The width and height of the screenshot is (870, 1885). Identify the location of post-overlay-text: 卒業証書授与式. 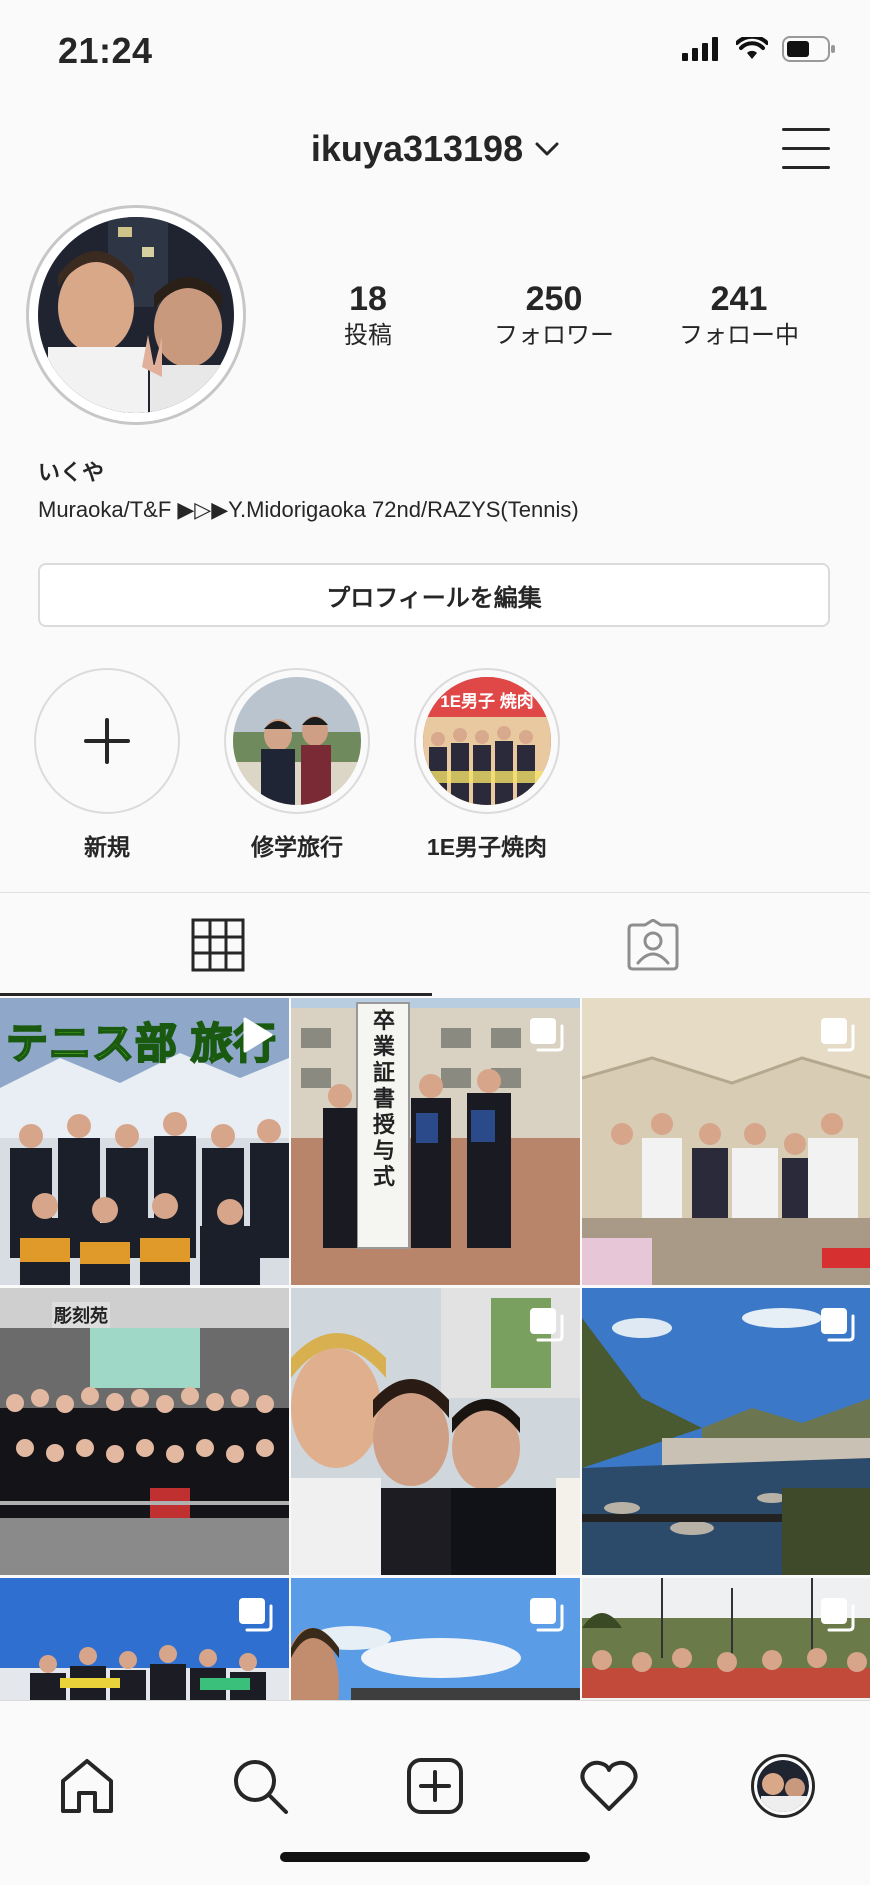
(383, 1098).